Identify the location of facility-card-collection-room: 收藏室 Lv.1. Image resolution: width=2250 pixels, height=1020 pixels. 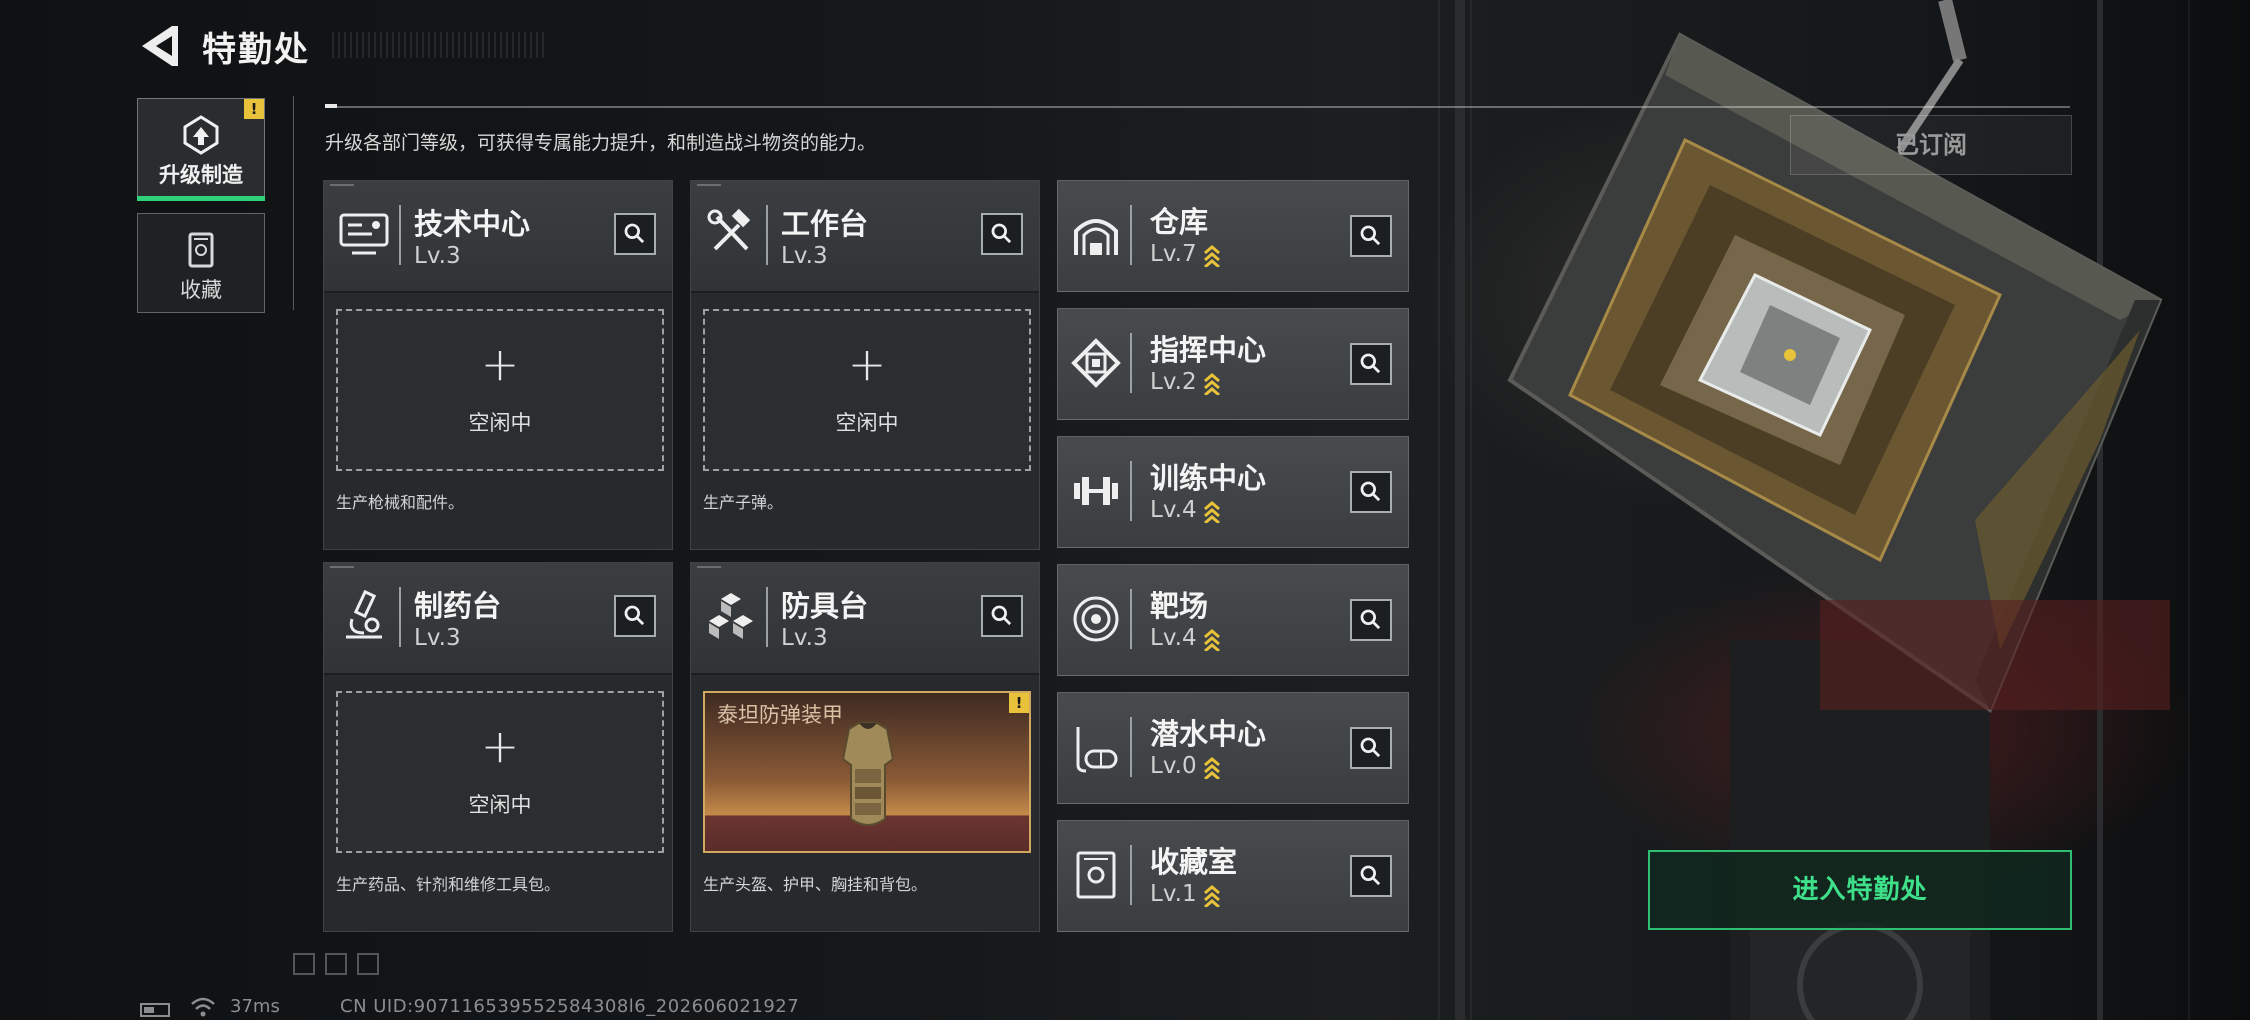
(1233, 876).